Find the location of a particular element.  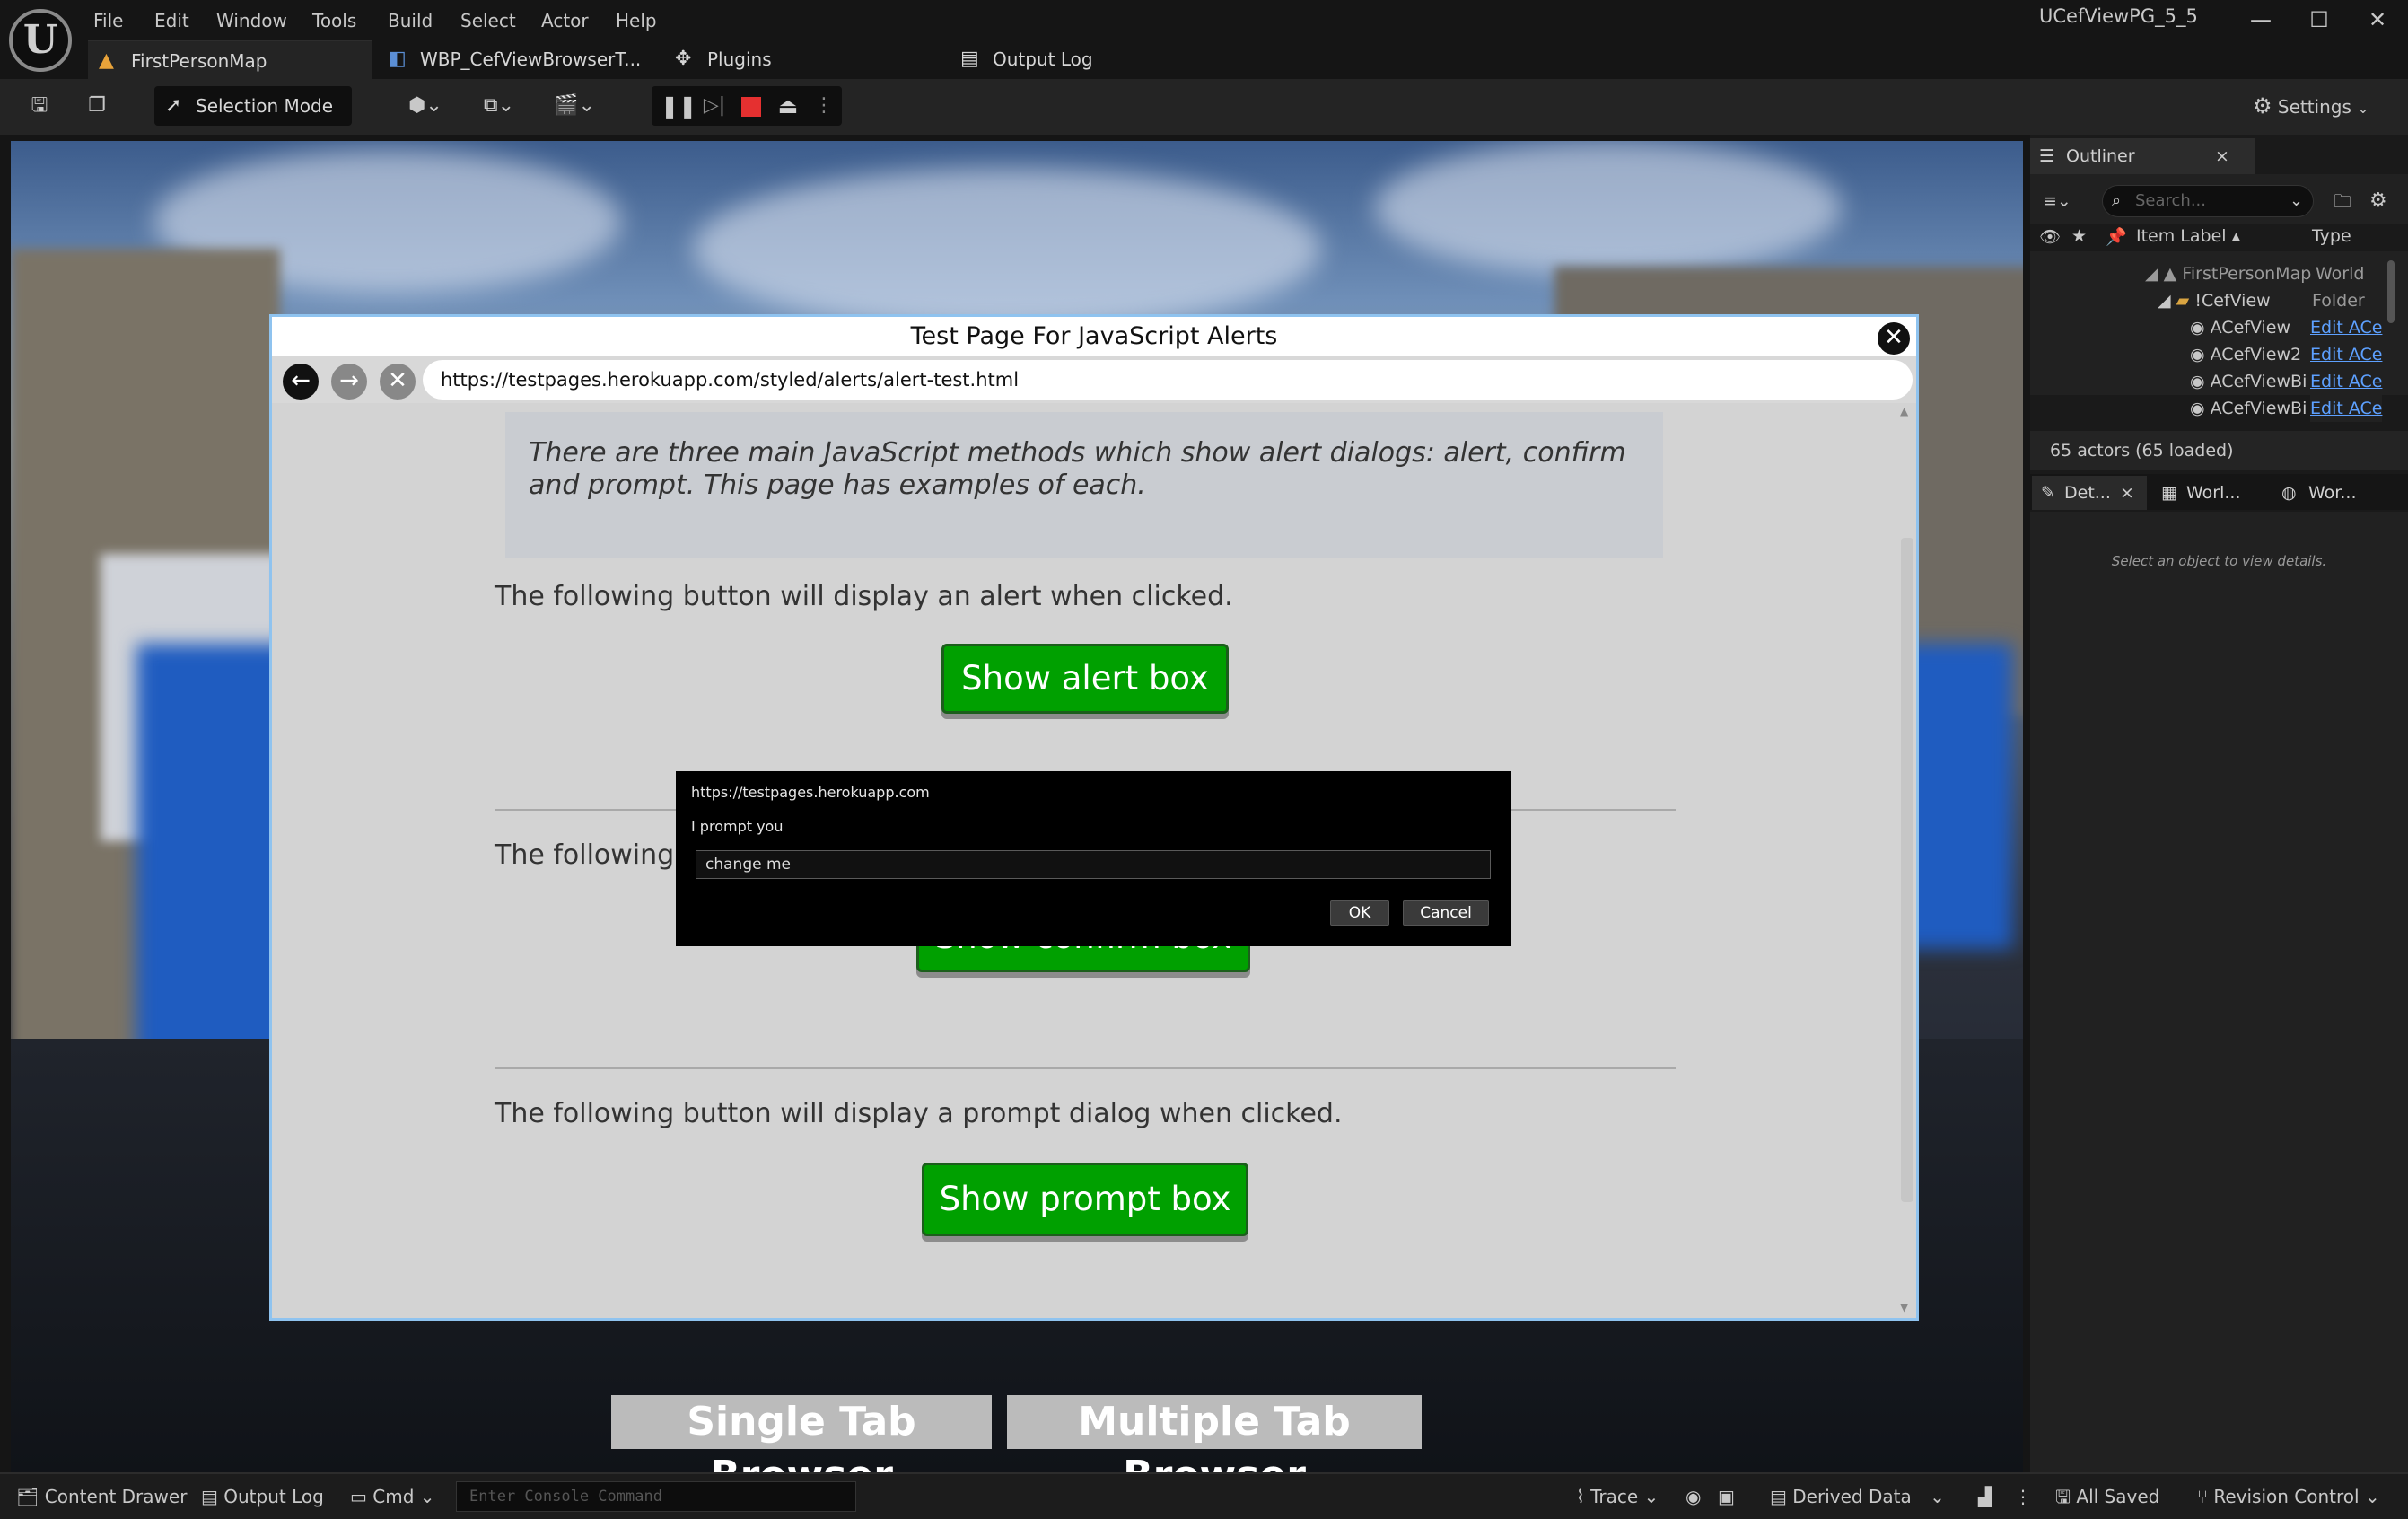

terminal-icon: ▭ is located at coordinates (358, 1497).